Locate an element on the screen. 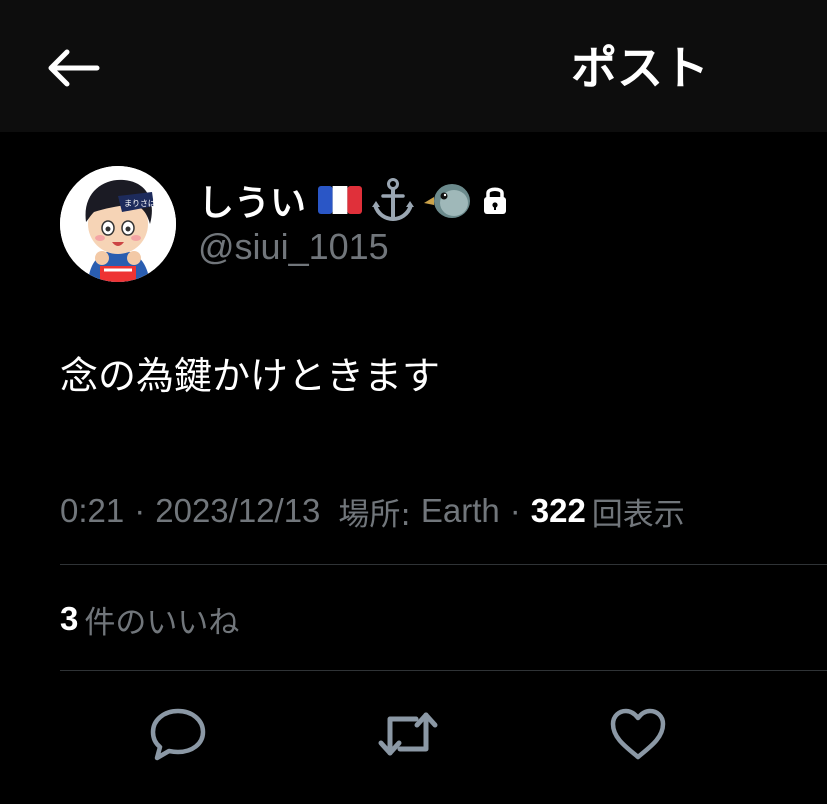 This screenshot has height=804, width=827. avatar-illustration: まりさば is located at coordinates (118, 224).